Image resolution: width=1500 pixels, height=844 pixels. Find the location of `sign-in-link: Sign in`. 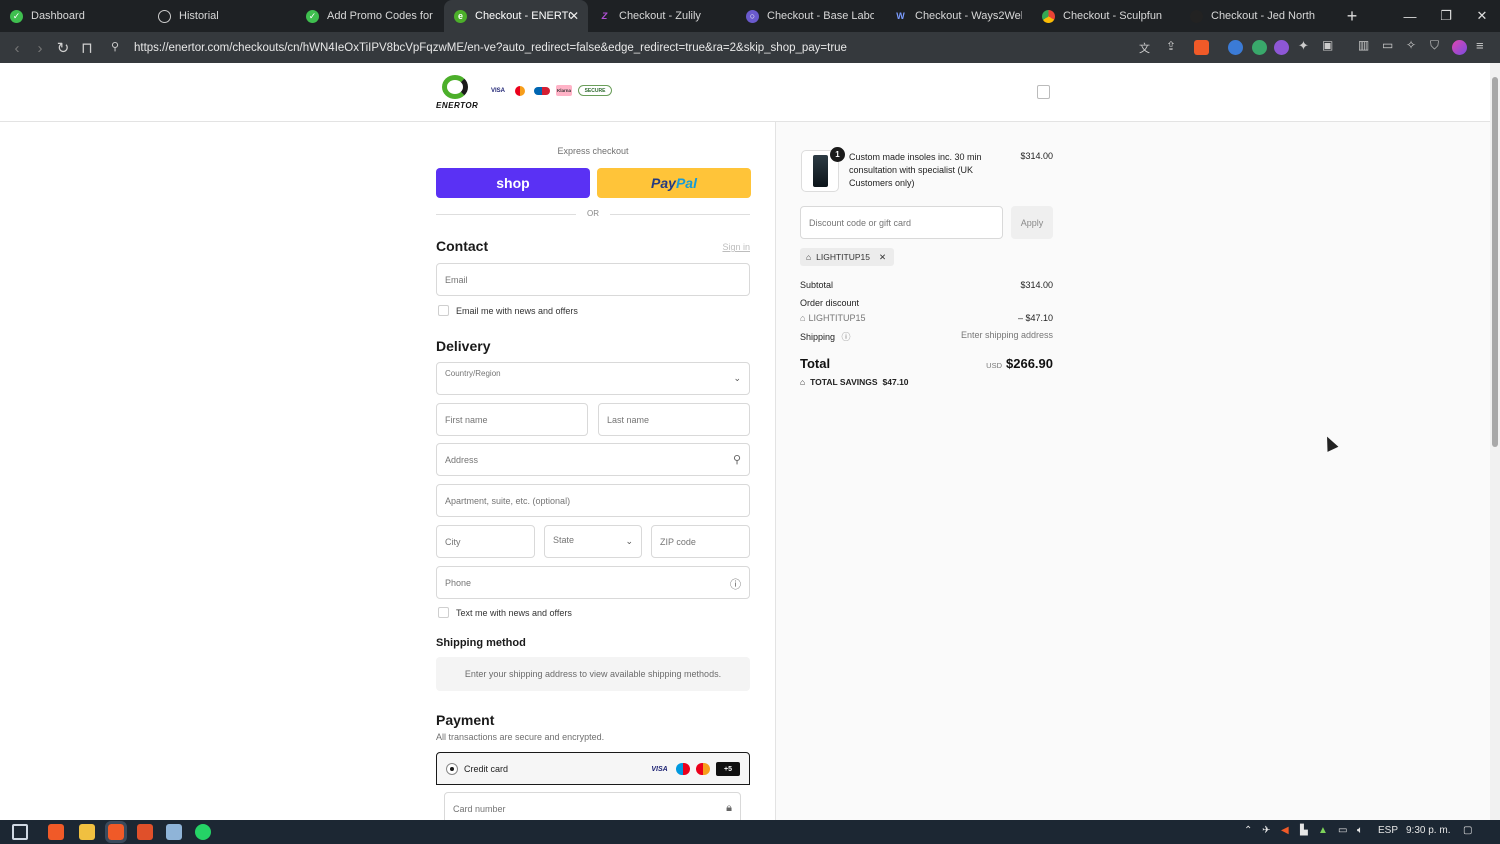

sign-in-link: Sign in is located at coordinates (725, 247).